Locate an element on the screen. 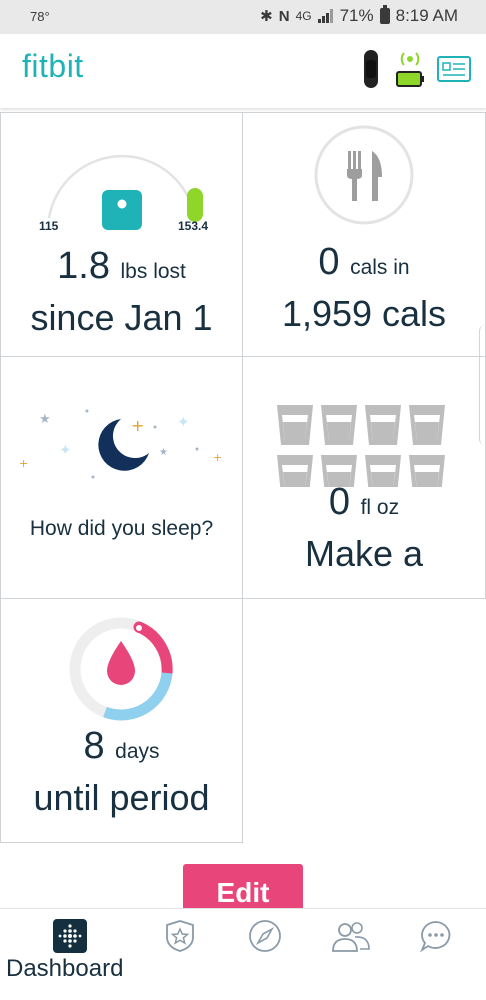  water-intake-value: 0 fl oz is located at coordinates (364, 502).